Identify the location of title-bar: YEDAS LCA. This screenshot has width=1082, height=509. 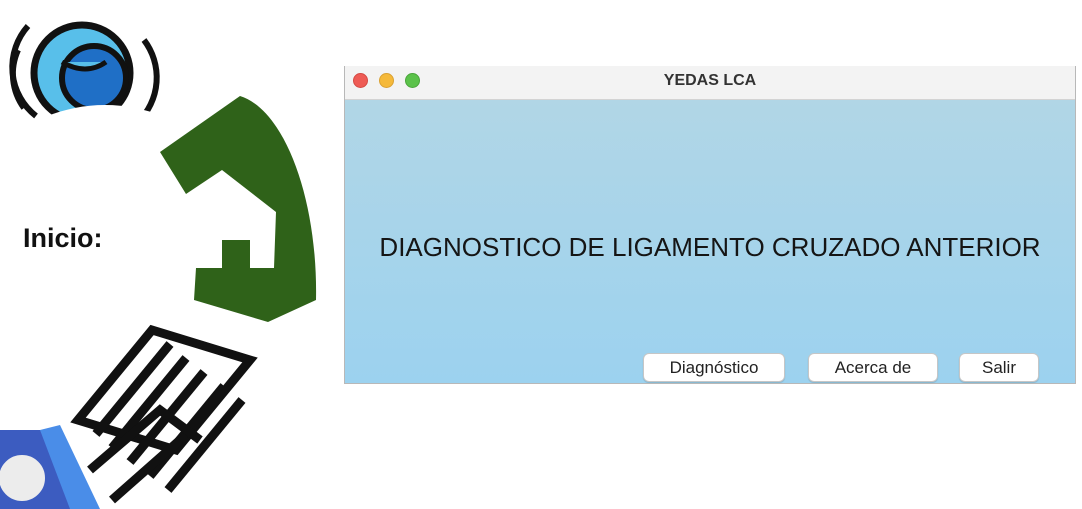
(710, 83).